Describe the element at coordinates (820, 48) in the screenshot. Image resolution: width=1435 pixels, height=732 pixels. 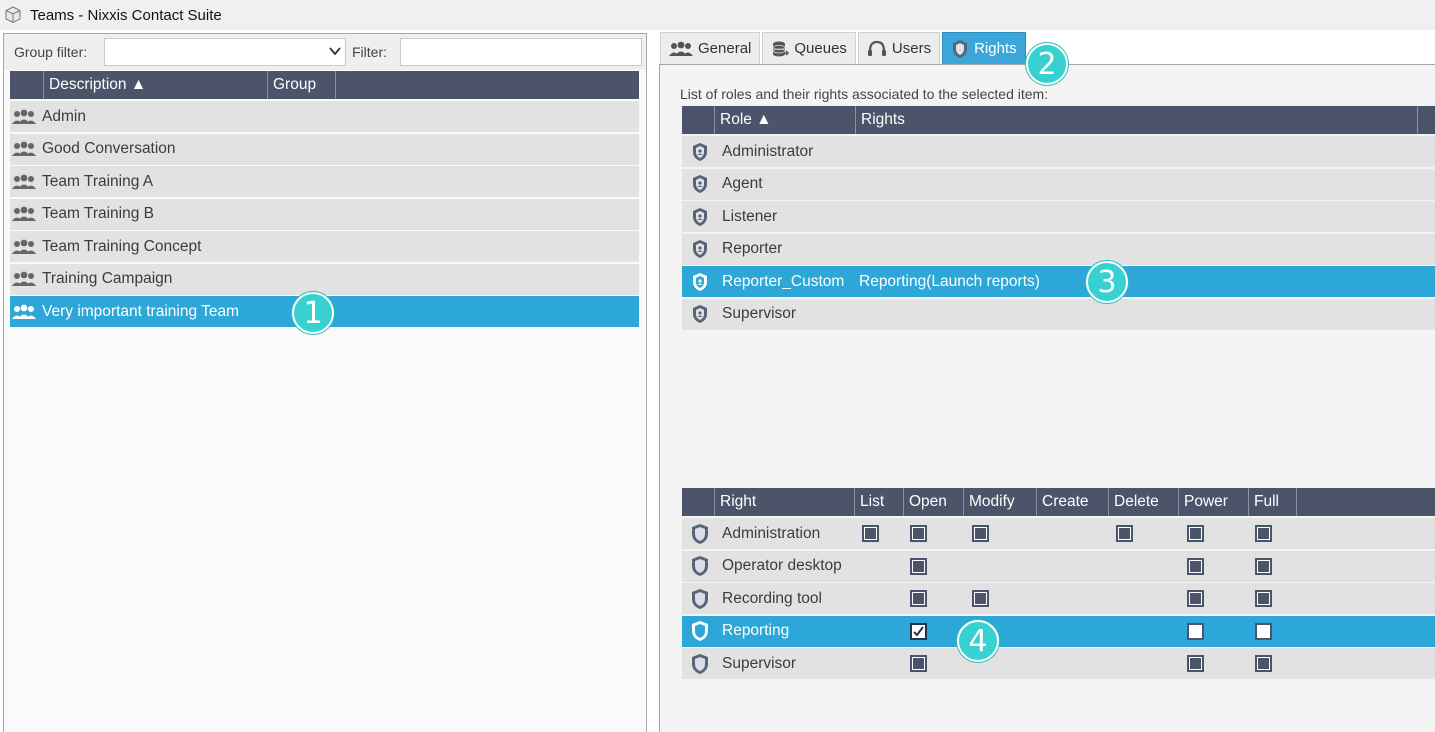
I see `tab-queues-label: Queues` at that location.